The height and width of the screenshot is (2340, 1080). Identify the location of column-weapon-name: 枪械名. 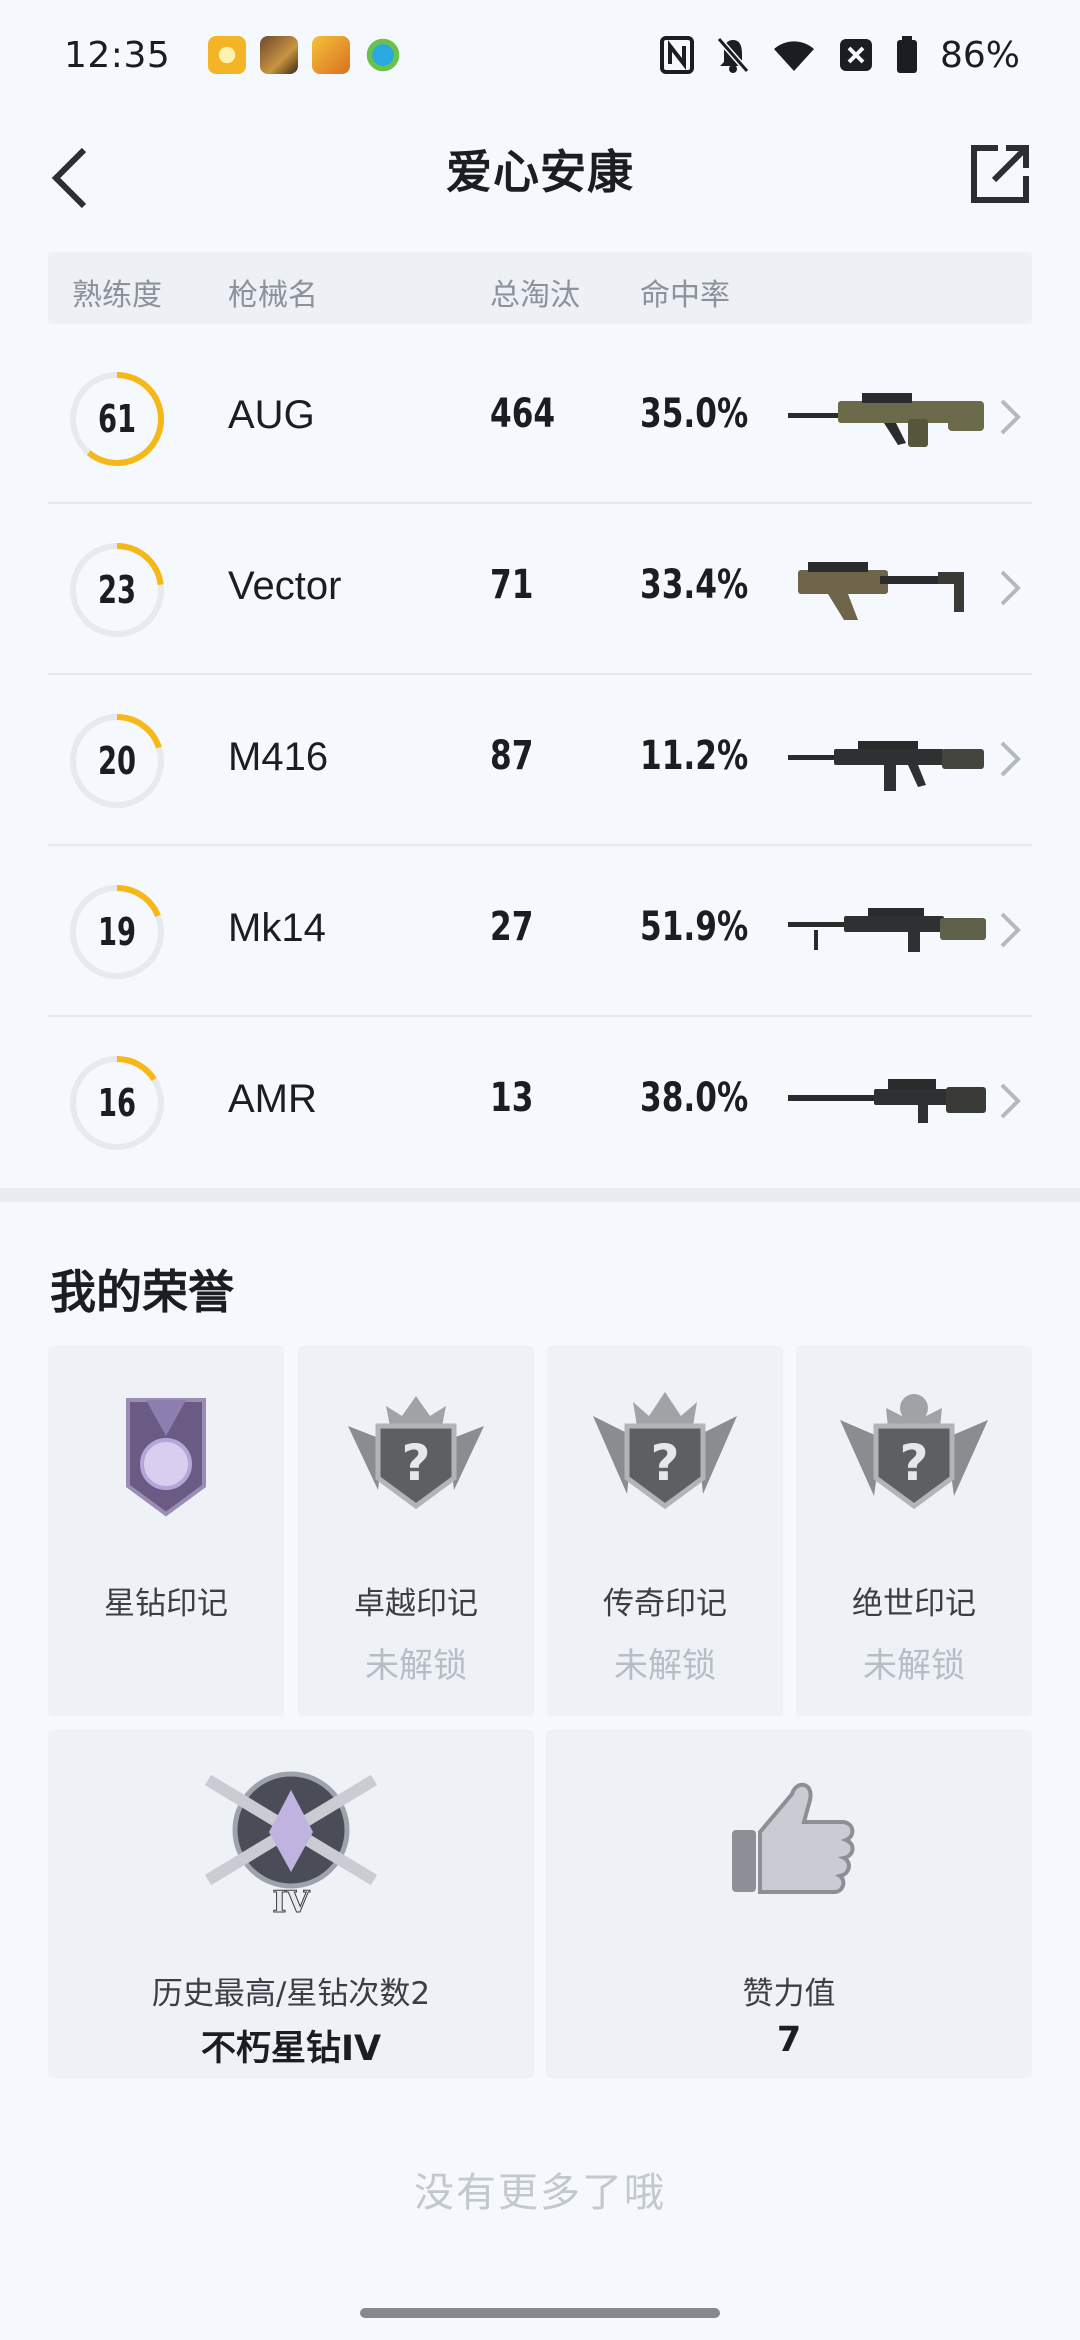
(273, 295).